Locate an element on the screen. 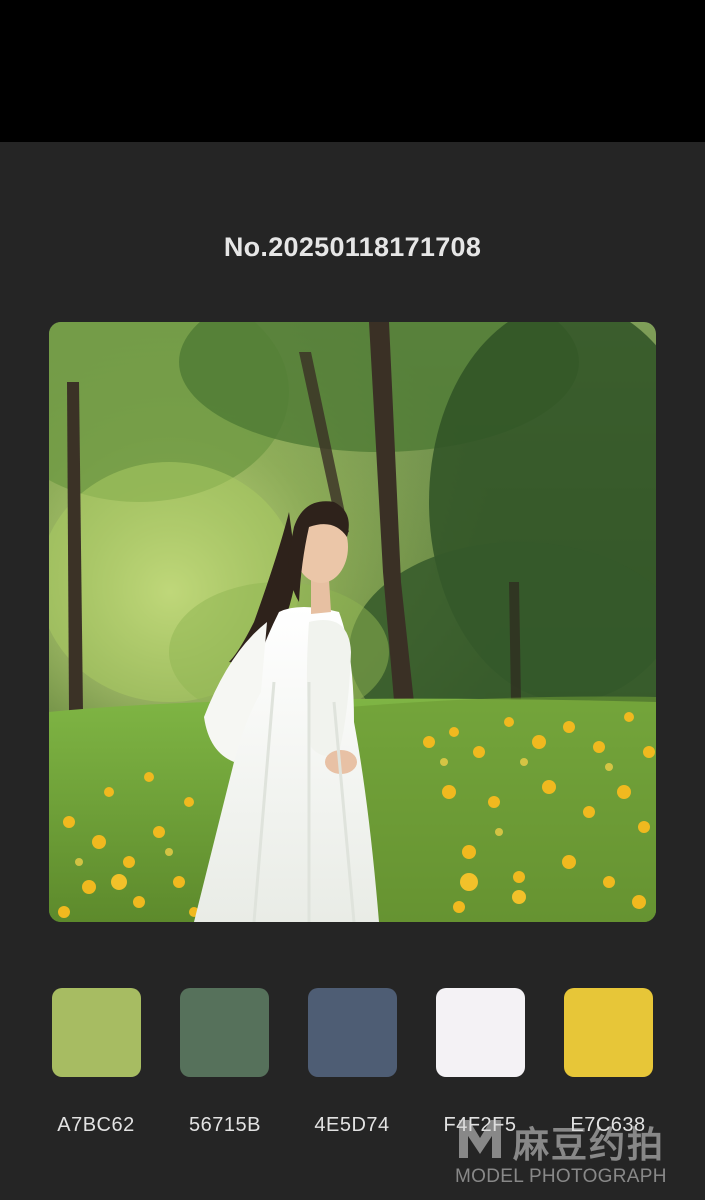 This screenshot has width=705, height=1200. m-logo-icon is located at coordinates (480, 1139).